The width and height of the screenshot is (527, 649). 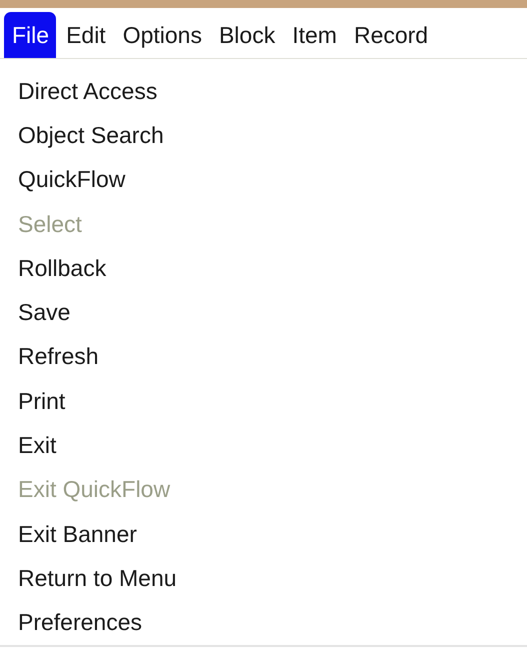 What do you see at coordinates (44, 312) in the screenshot?
I see `menu-item: Save` at bounding box center [44, 312].